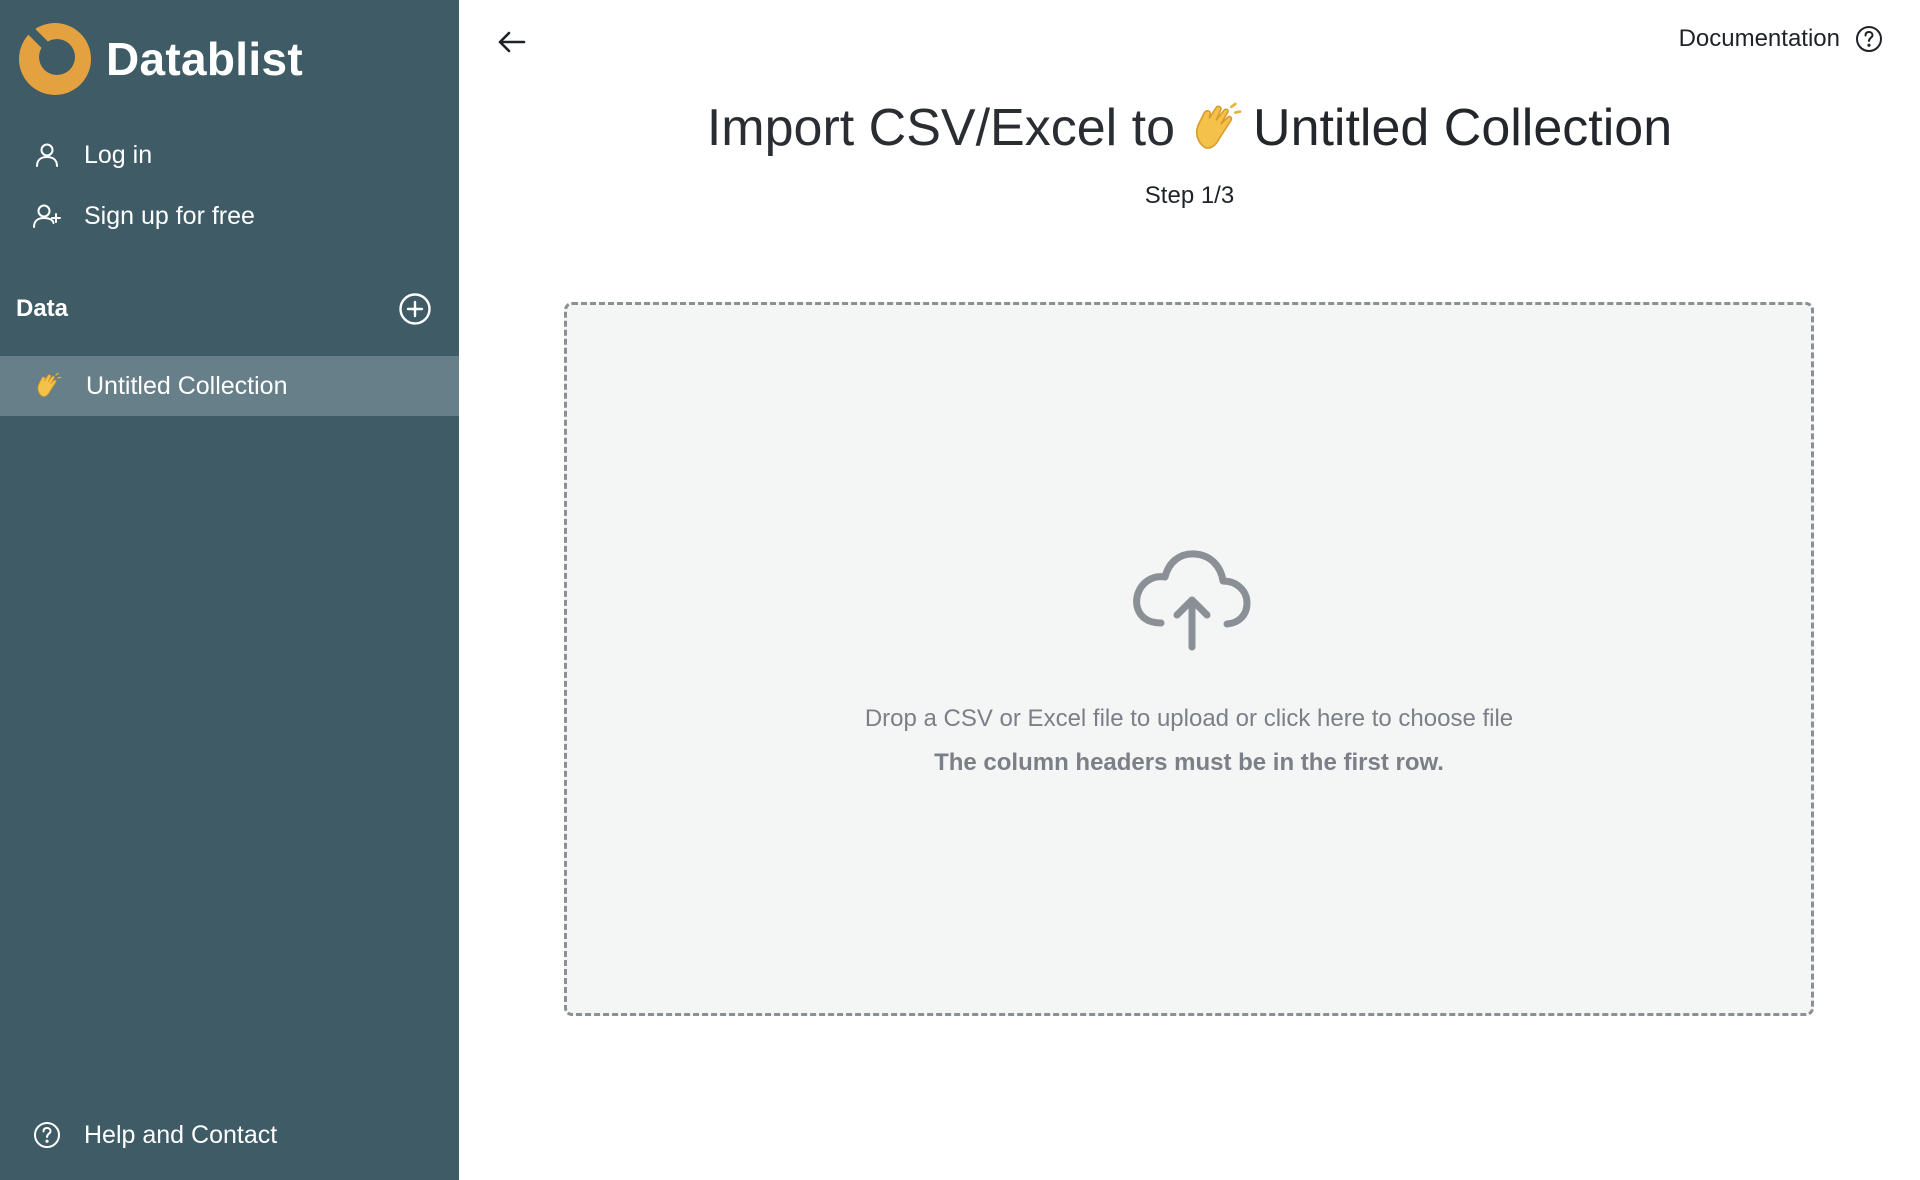 The height and width of the screenshot is (1180, 1920). I want to click on user-plus-icon, so click(47, 216).